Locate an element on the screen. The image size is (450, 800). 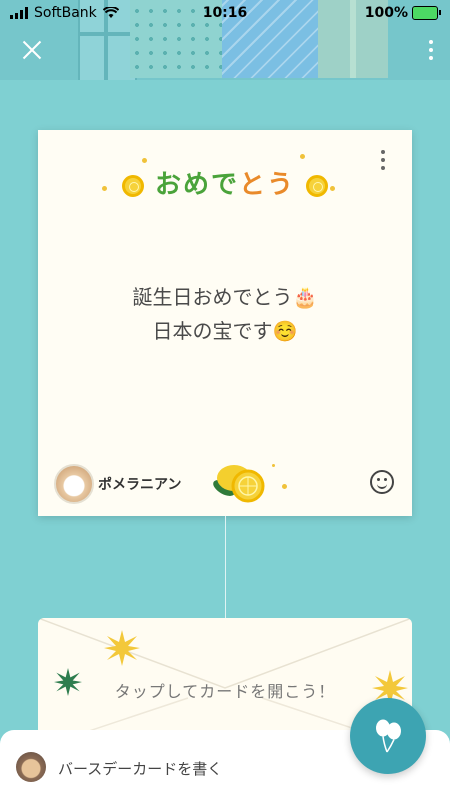
open-card-prompt: タップしてカードを開こう！ is located at coordinates (225, 691).